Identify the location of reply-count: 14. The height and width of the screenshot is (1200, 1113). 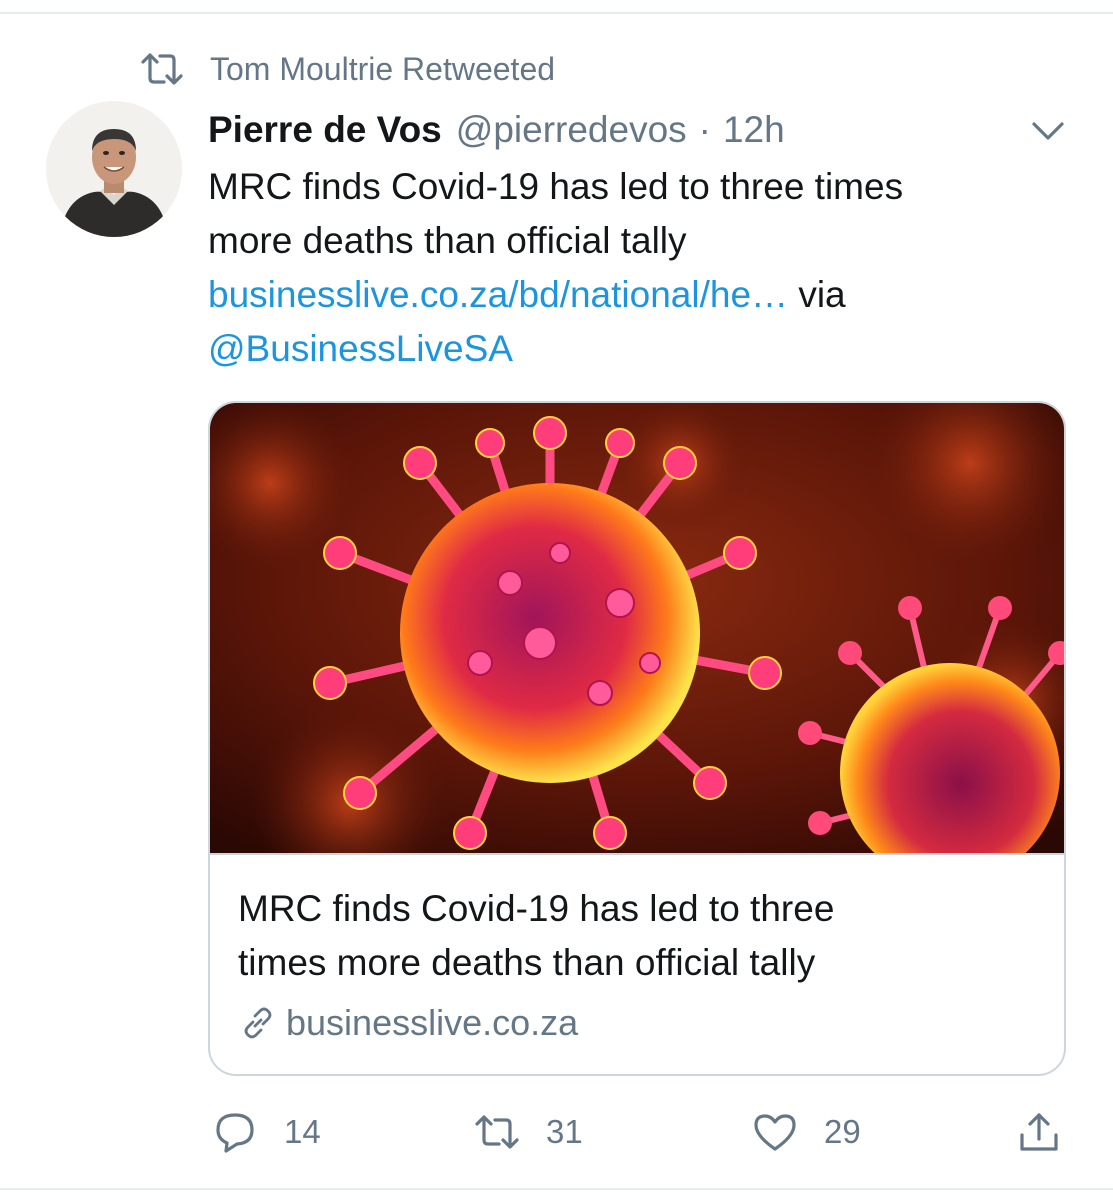
(302, 1131).